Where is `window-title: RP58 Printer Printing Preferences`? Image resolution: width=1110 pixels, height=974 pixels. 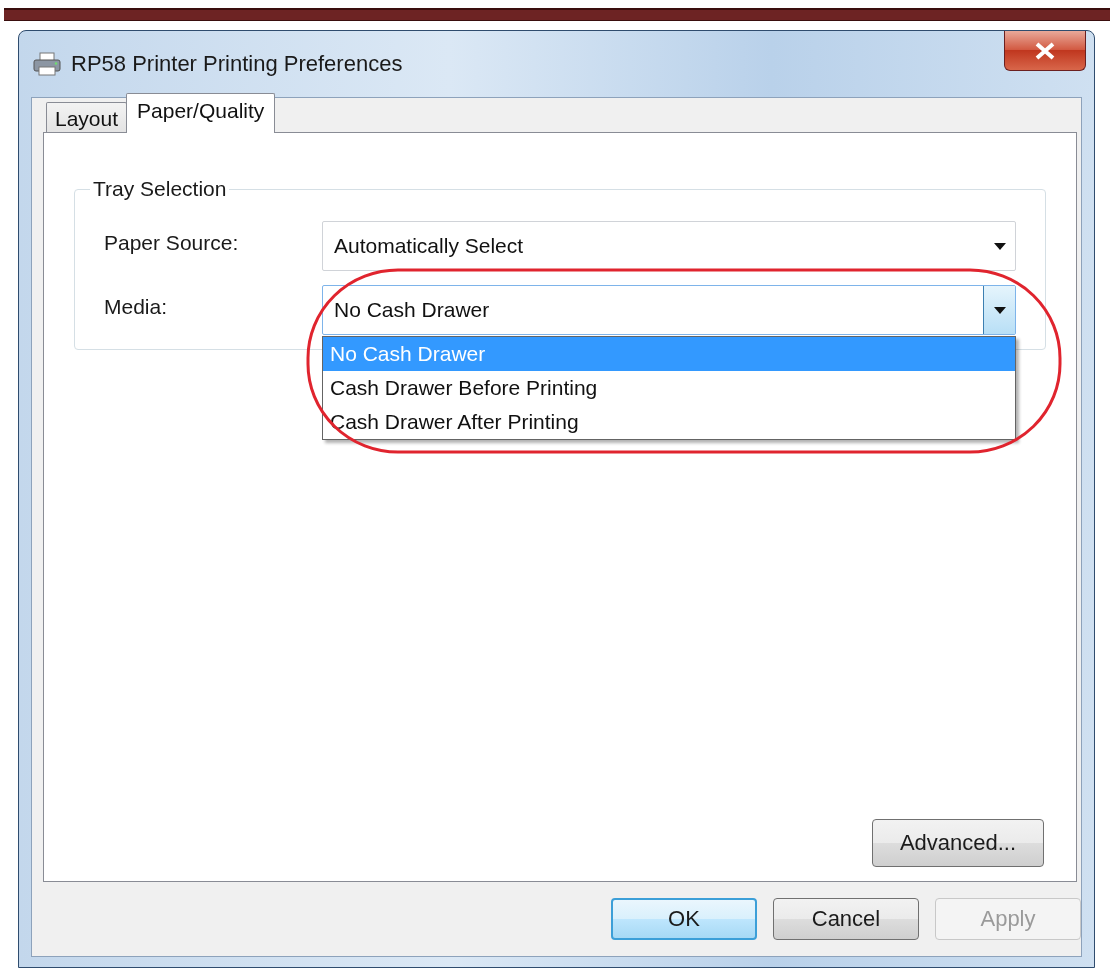
window-title: RP58 Printer Printing Preferences is located at coordinates (237, 64).